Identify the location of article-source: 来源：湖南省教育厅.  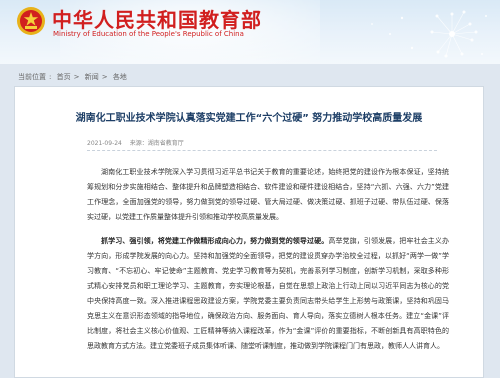
(156, 143).